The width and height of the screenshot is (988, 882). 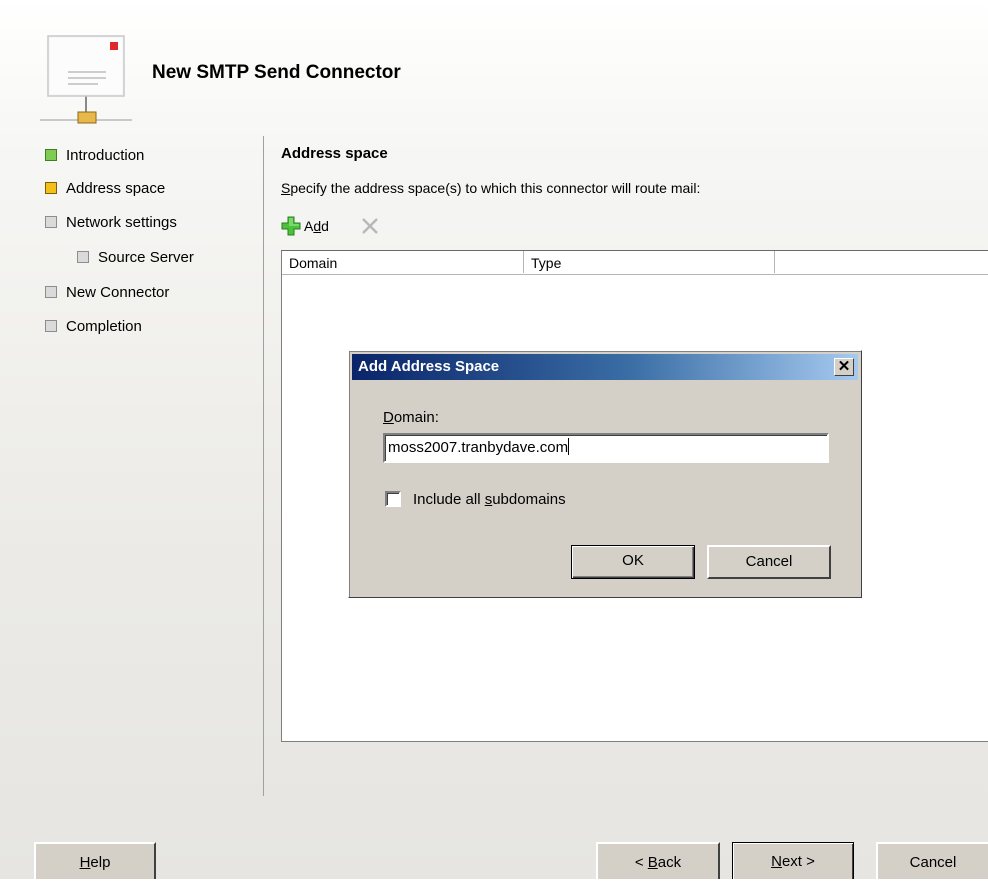 What do you see at coordinates (769, 562) in the screenshot?
I see `dialog-cancel-button: Cancel` at bounding box center [769, 562].